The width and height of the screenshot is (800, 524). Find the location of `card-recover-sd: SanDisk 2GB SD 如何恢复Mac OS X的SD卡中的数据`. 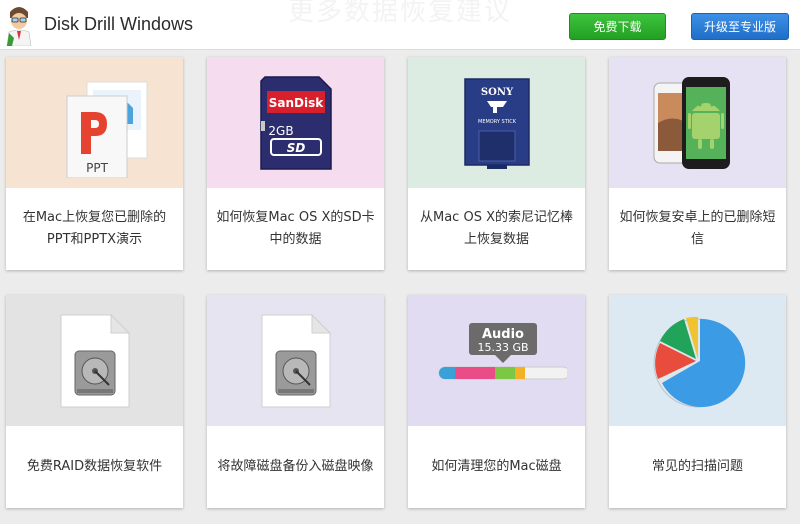

card-recover-sd: SanDisk 2GB SD 如何恢复Mac OS X的SD卡中的数据 is located at coordinates (295, 163).